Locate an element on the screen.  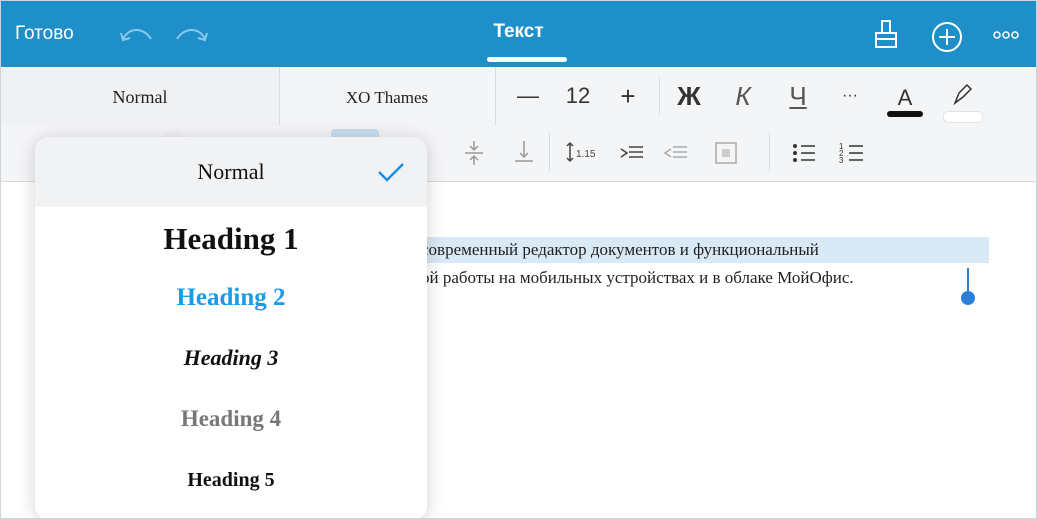
redo-icon is located at coordinates (191, 36).